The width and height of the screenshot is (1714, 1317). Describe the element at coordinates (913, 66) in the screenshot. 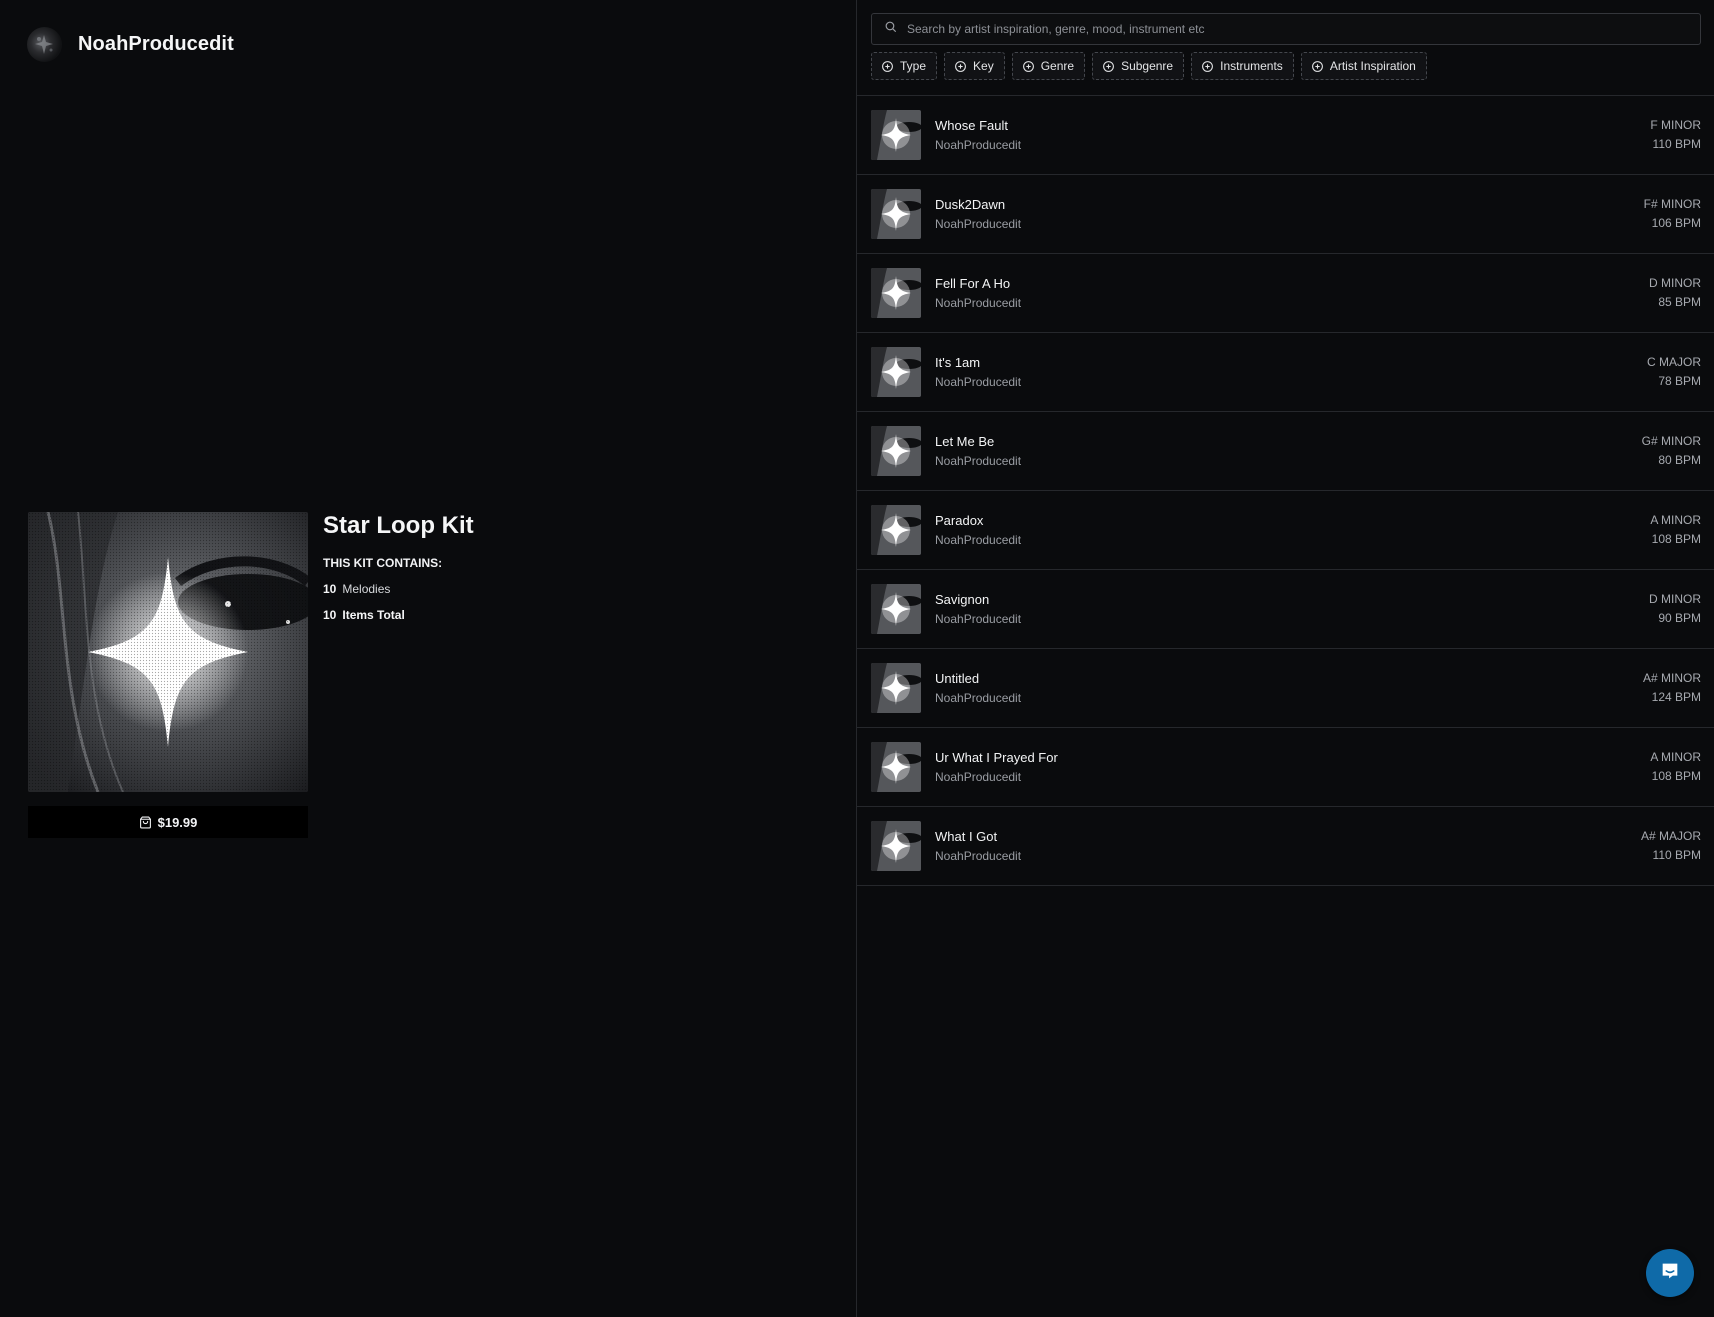

I see `filter-label: Type` at that location.